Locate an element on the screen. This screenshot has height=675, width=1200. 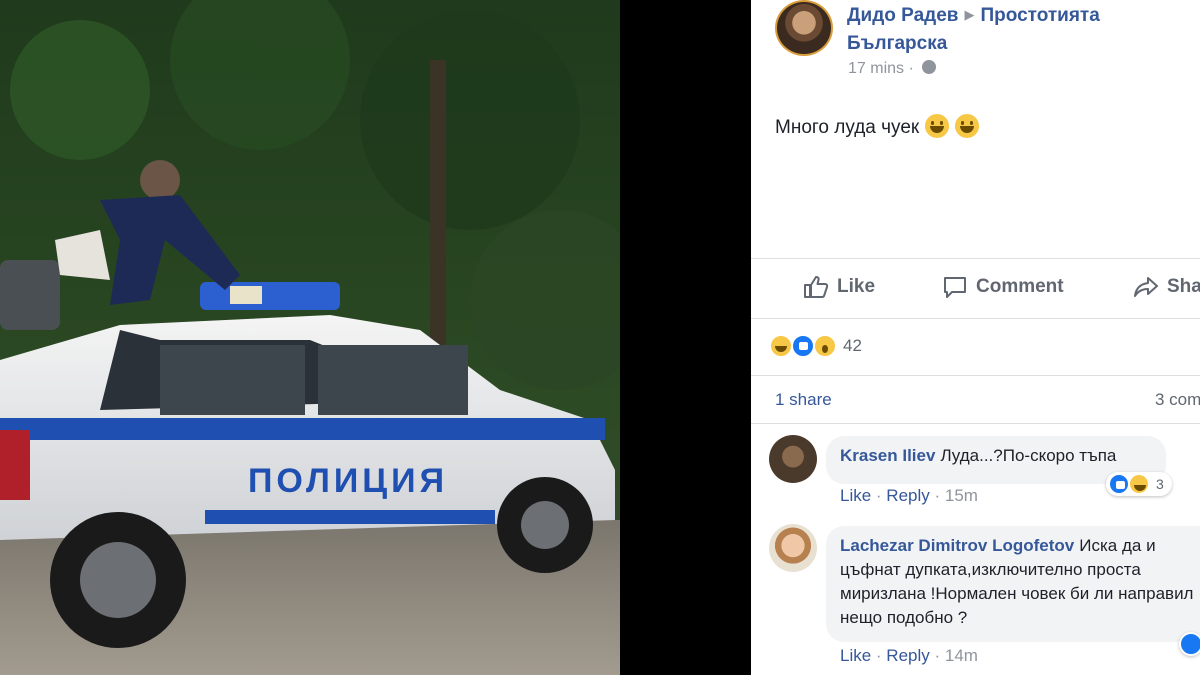
car-police-text: ПОЛИЦИЯ is located at coordinates (348, 481).